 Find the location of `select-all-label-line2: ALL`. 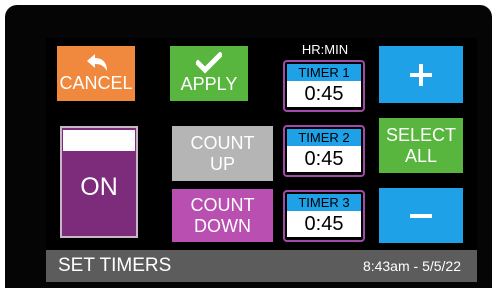

select-all-label-line2: ALL is located at coordinates (421, 155).